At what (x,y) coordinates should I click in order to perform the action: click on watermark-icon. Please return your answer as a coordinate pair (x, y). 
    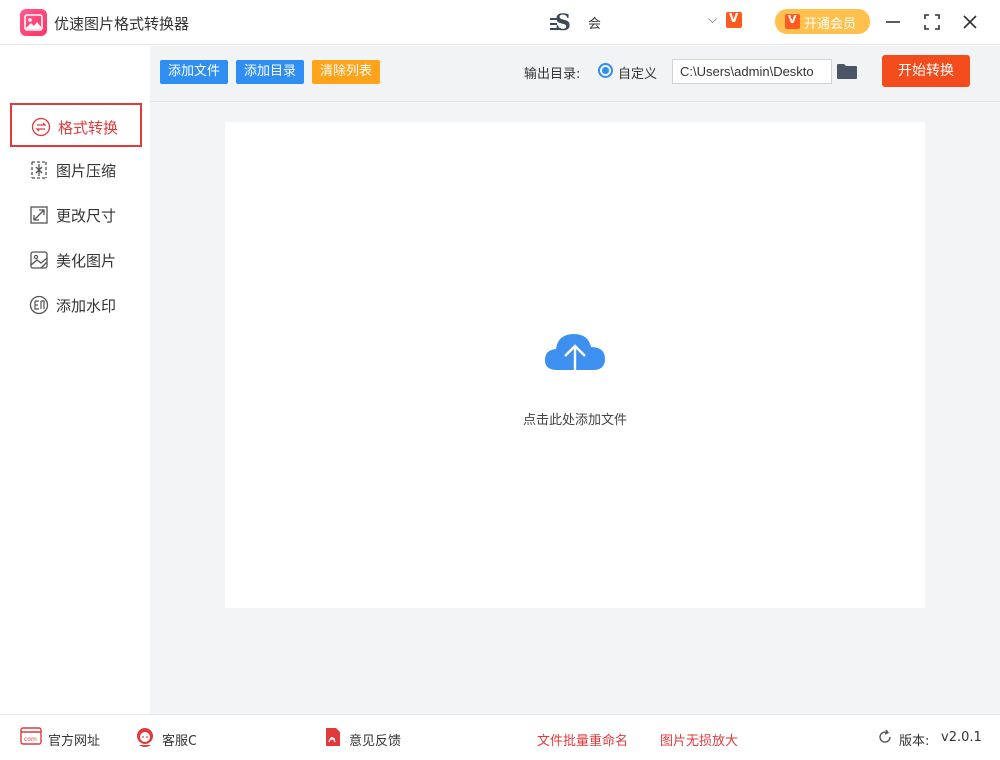
    Looking at the image, I should click on (39, 305).